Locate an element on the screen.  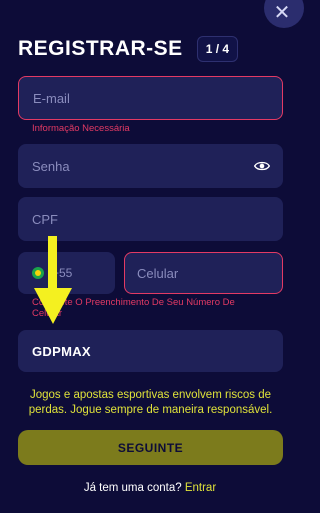
password-field: Senha is located at coordinates (150, 166).